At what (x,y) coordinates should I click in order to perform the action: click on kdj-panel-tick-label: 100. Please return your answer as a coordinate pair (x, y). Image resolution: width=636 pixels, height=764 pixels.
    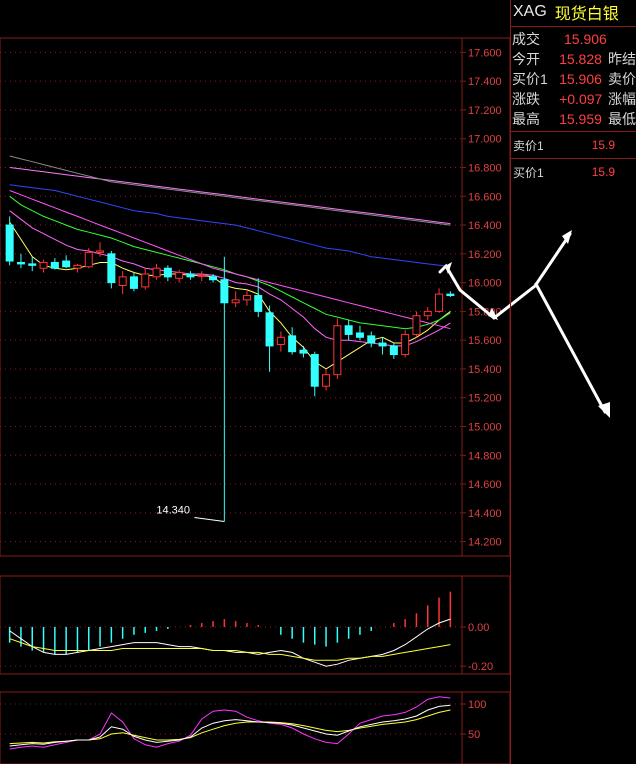
    Looking at the image, I should click on (477, 705).